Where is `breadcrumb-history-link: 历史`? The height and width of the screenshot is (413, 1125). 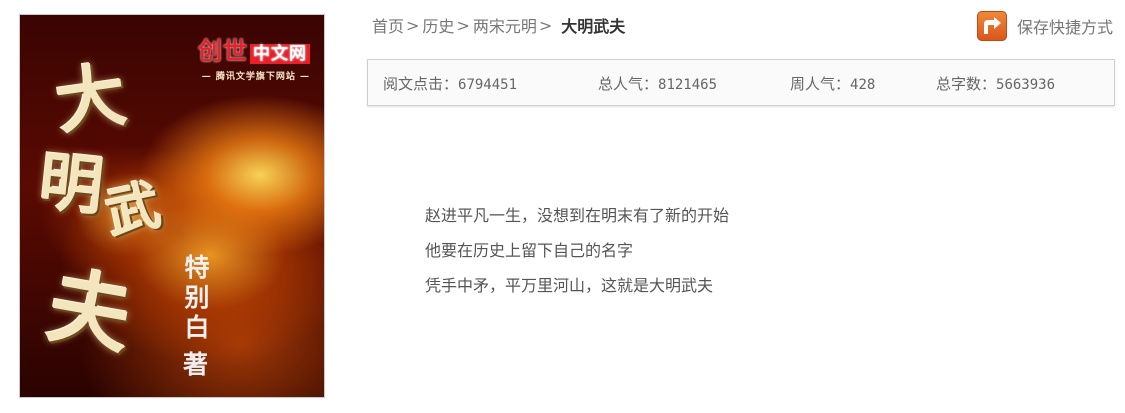
breadcrumb-history-link: 历史 is located at coordinates (438, 25).